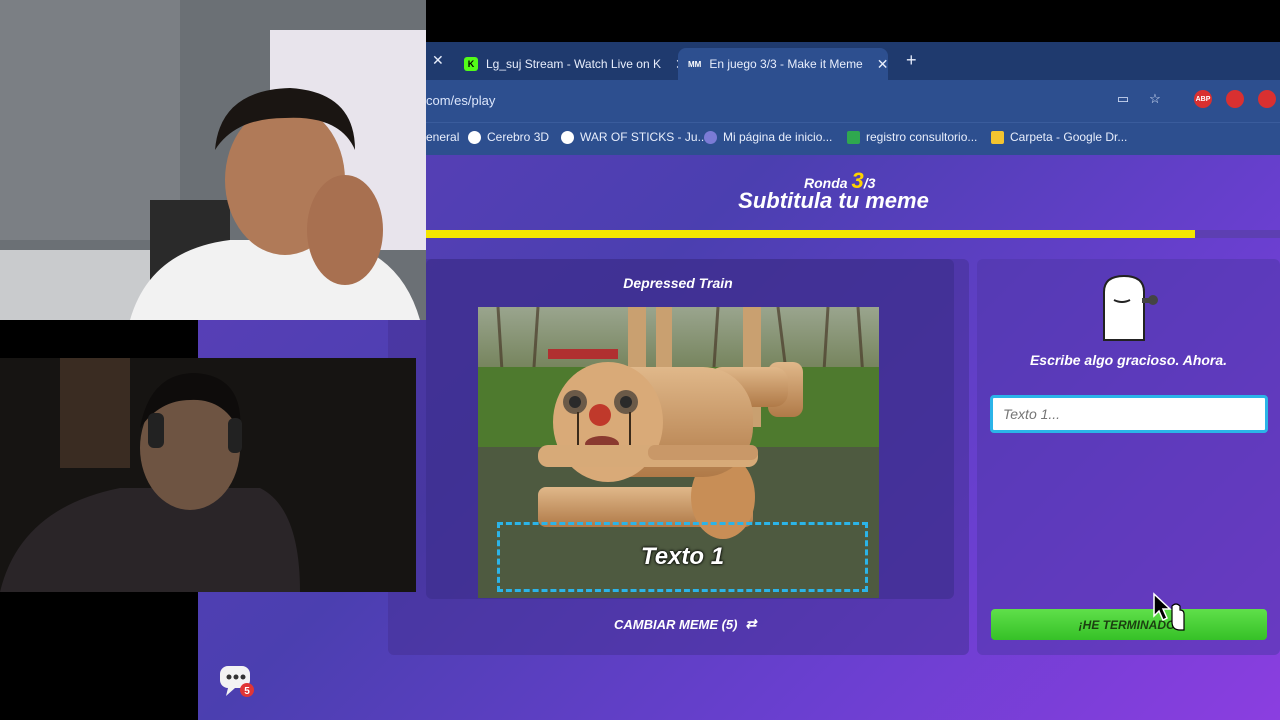 The height and width of the screenshot is (720, 1280). Describe the element at coordinates (911, 60) in the screenshot. I see `new-tab-button: +` at that location.